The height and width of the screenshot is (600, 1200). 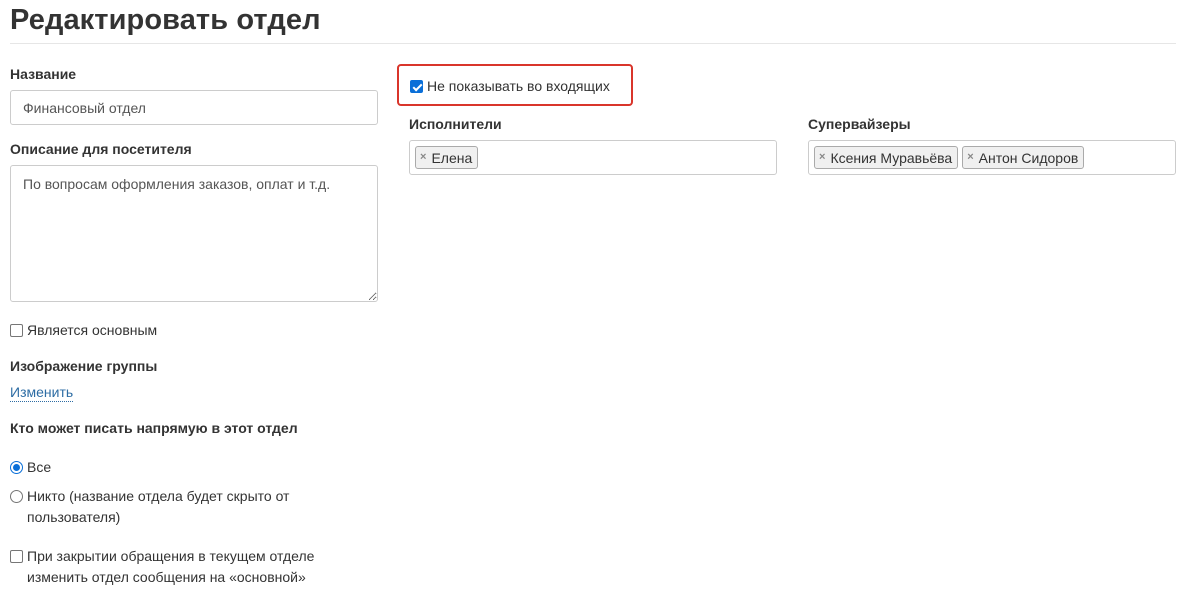 What do you see at coordinates (165, 20) in the screenshot?
I see `page-title: Редактировать отдел` at bounding box center [165, 20].